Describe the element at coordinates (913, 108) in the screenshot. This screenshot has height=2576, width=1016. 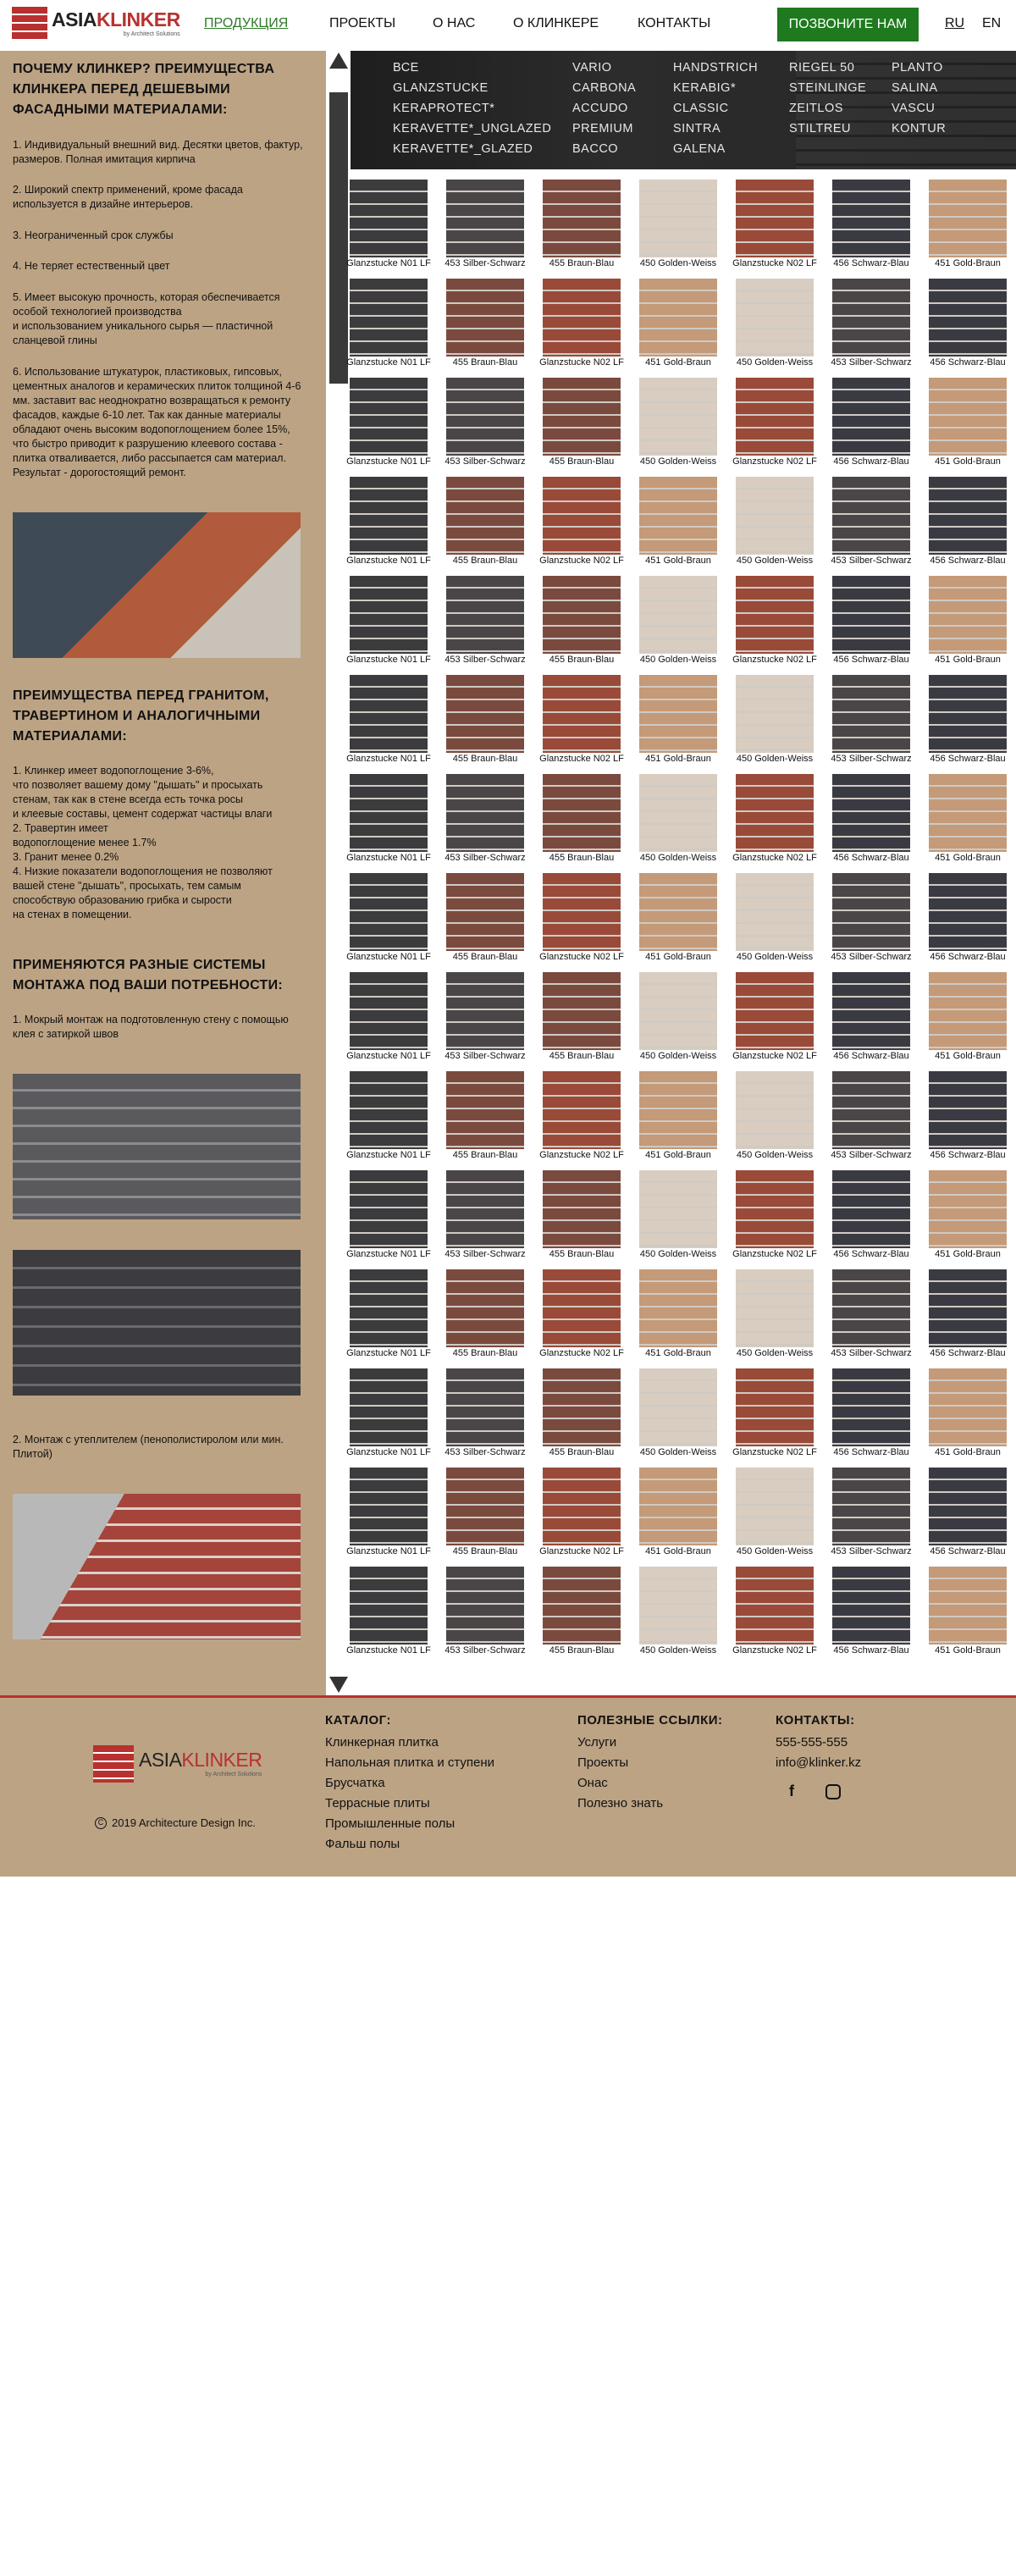
I see `category-item: VASCU` at that location.